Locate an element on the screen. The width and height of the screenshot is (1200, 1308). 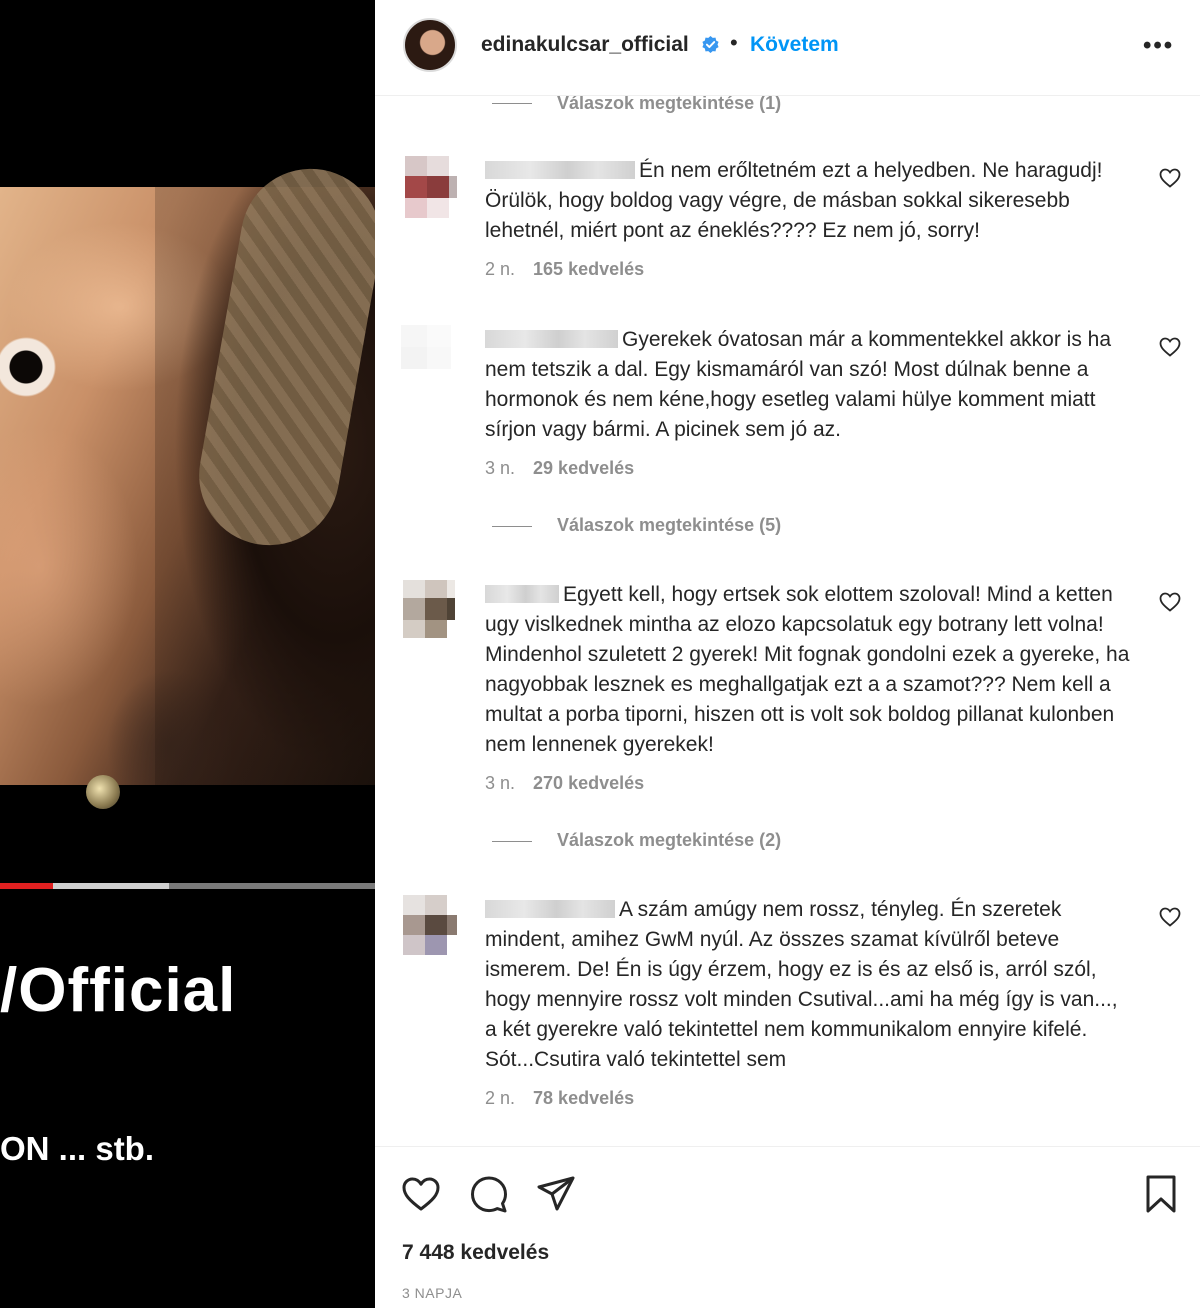
author-avatar is located at coordinates (430, 45).